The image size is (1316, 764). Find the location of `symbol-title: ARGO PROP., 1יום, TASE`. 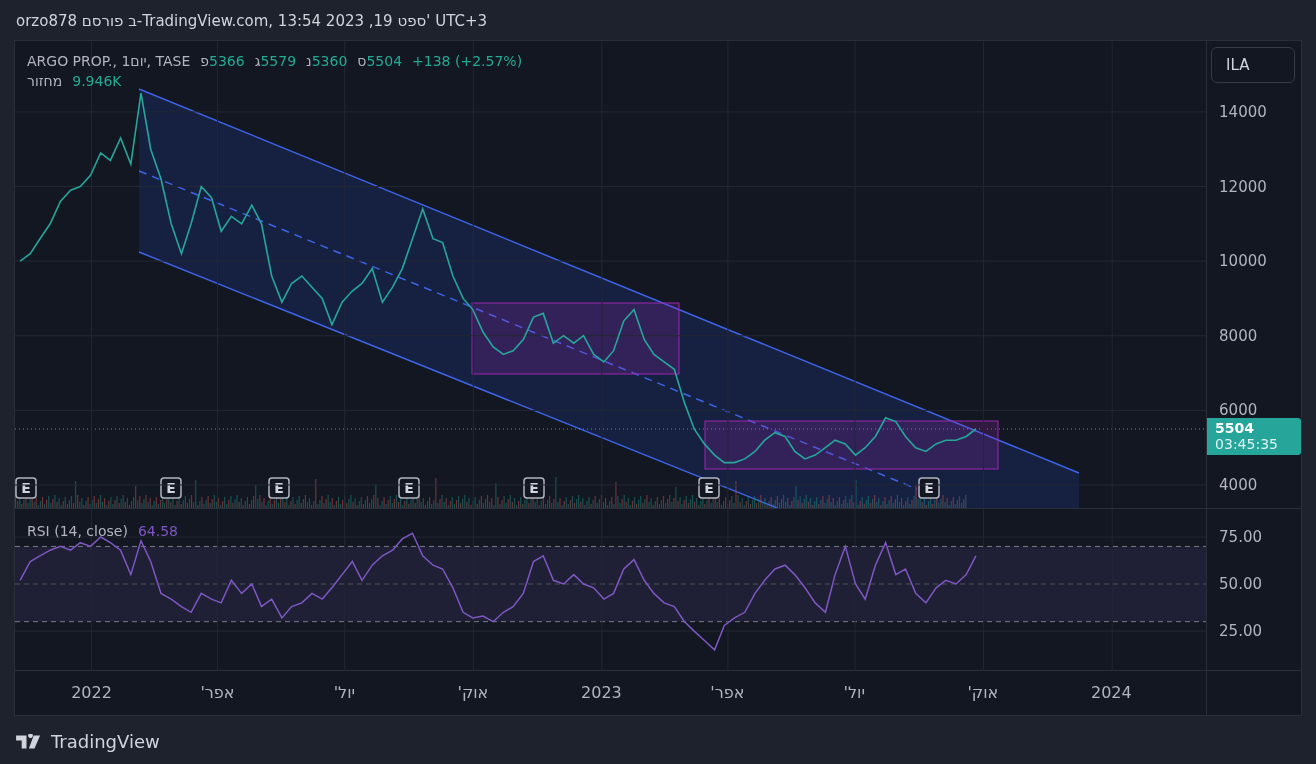

symbol-title: ARGO PROP., 1יום, TASE is located at coordinates (109, 61).